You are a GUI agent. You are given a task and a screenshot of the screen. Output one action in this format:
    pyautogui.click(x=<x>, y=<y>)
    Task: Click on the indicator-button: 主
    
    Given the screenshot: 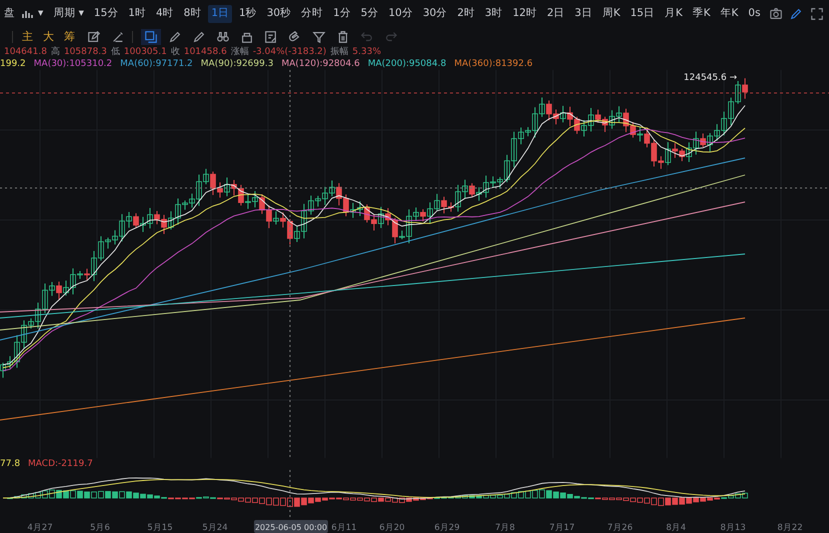 What is the action you would take?
    pyautogui.click(x=27, y=37)
    